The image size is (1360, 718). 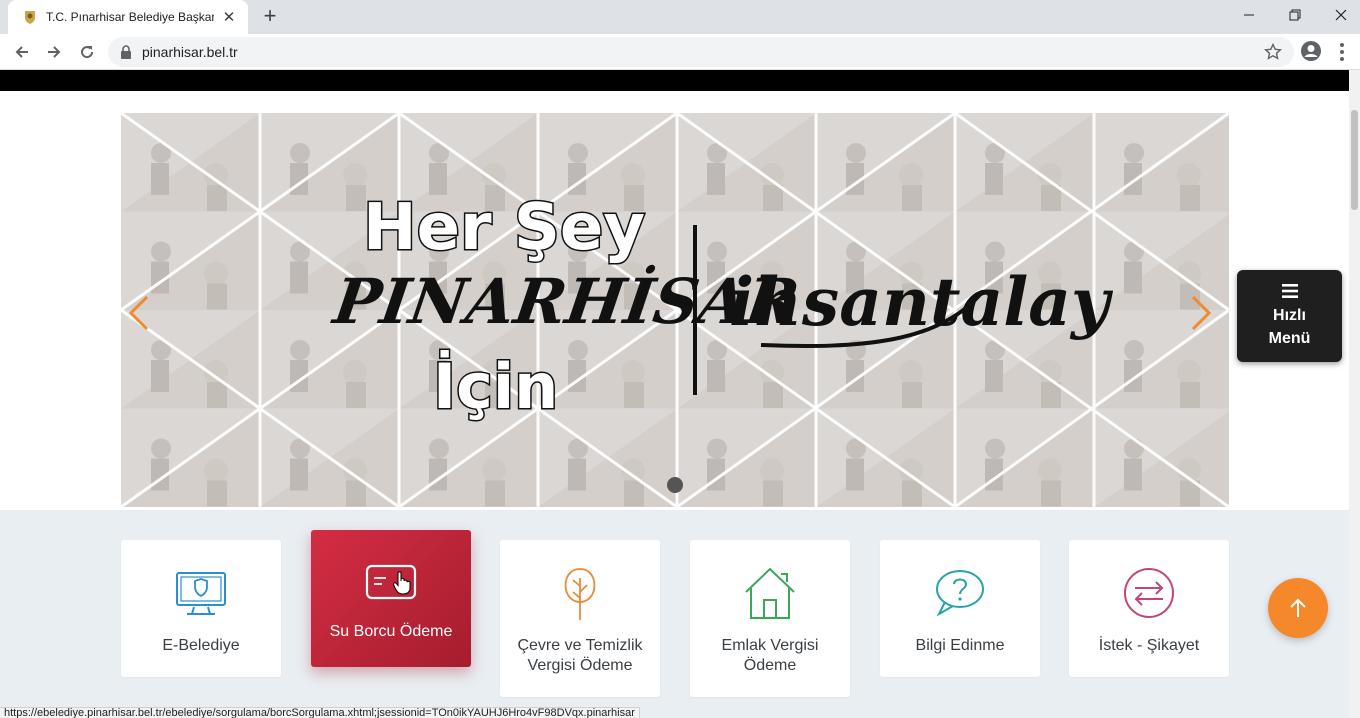 I want to click on service-card-su-borcu: Su Borcu Ödeme, so click(x=391, y=598).